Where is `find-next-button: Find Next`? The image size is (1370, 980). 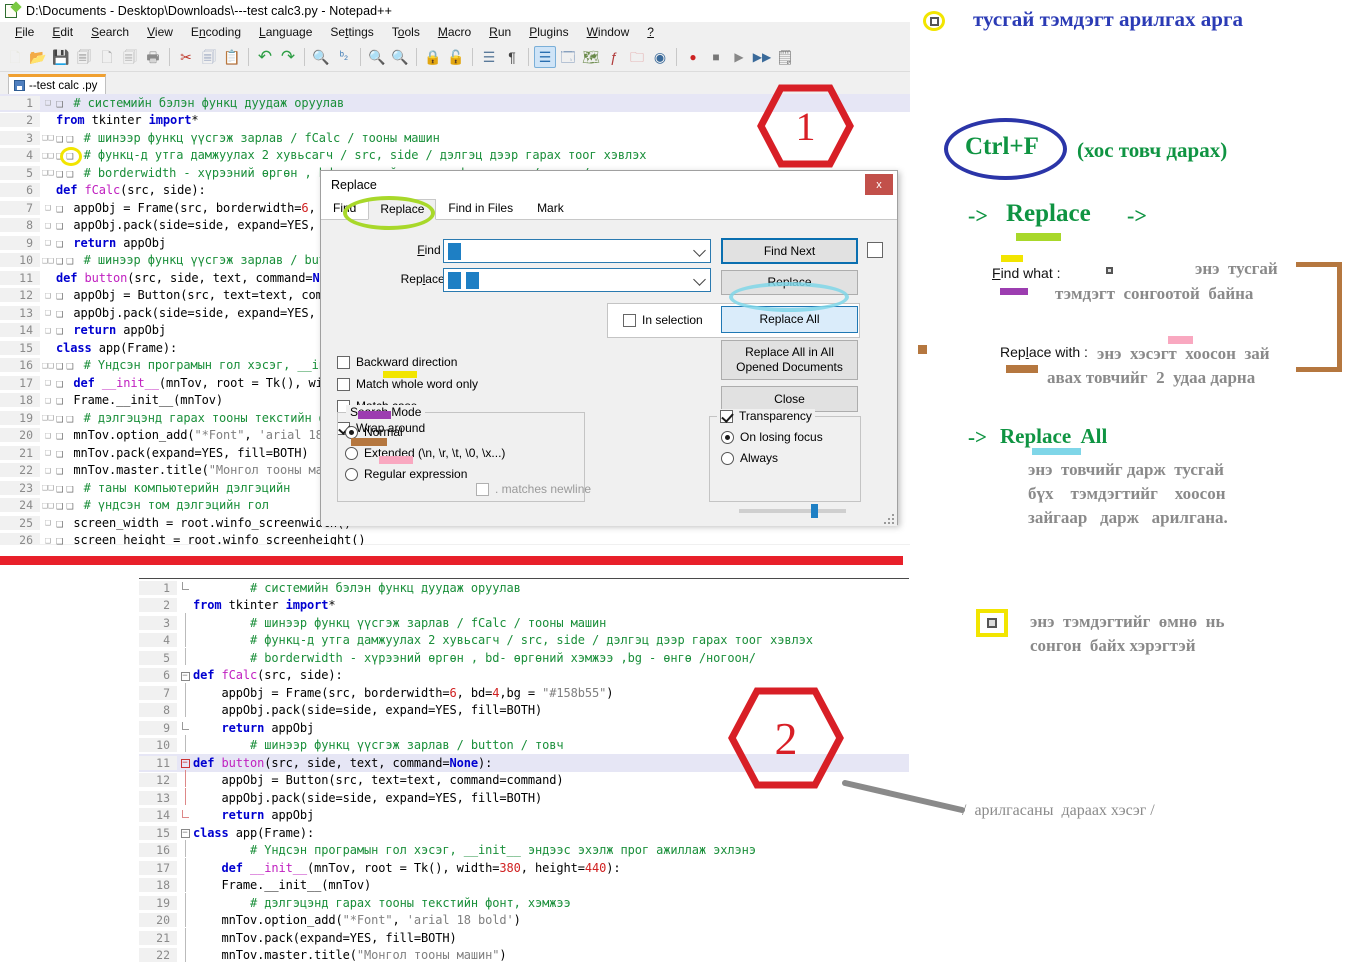
find-next-button: Find Next is located at coordinates (789, 251).